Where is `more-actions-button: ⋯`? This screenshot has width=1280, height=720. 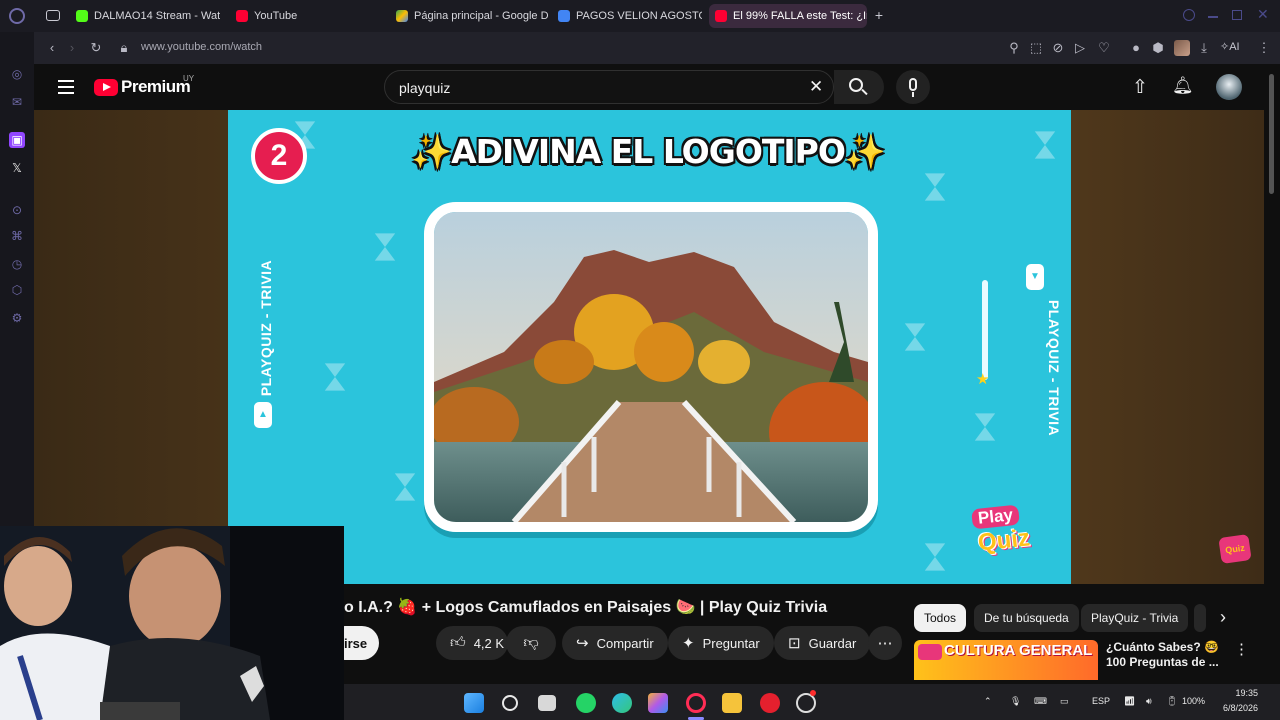 more-actions-button: ⋯ is located at coordinates (885, 643).